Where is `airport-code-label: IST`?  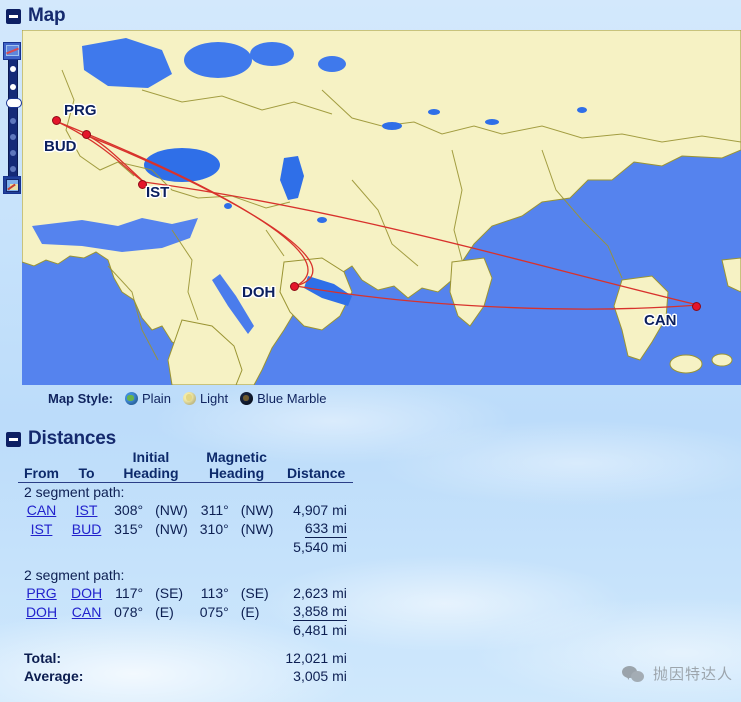
airport-code-label: IST is located at coordinates (158, 192).